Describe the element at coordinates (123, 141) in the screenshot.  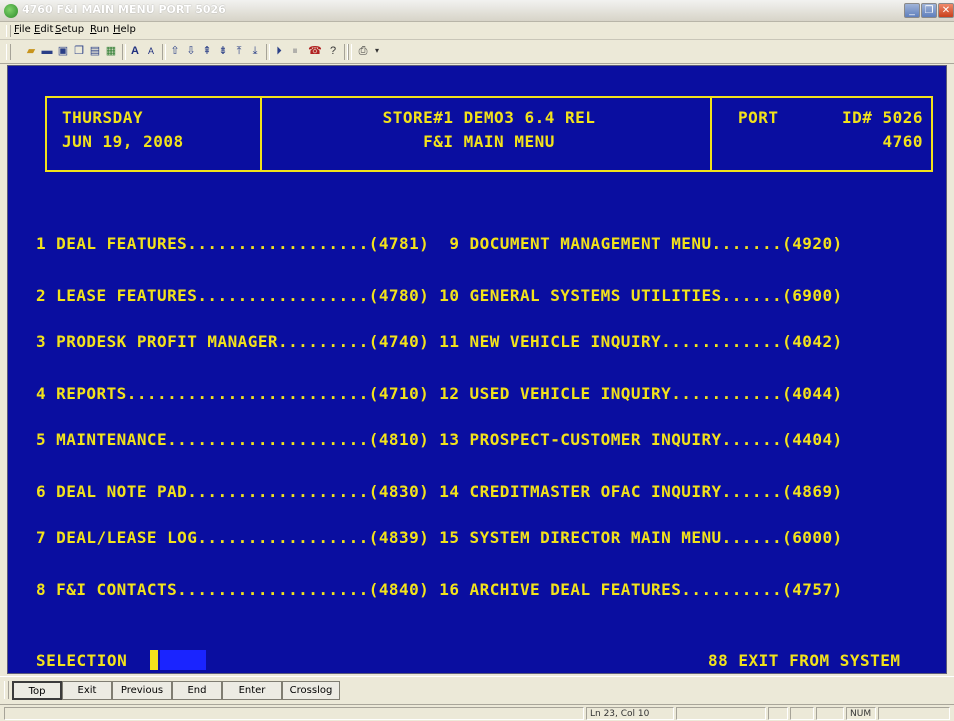
I see `header-date: JUN 19, 2008` at that location.